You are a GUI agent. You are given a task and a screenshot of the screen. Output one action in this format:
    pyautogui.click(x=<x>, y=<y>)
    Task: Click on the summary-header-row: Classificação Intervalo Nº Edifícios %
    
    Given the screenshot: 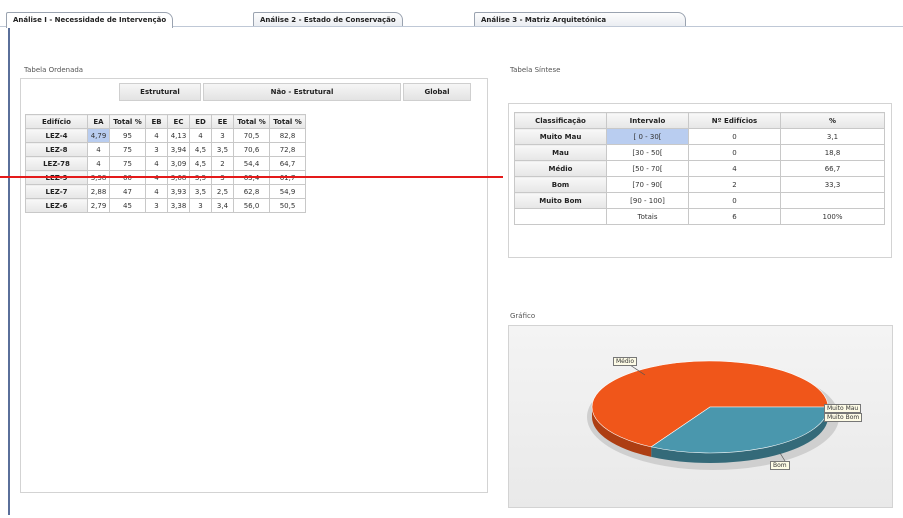 What is the action you would take?
    pyautogui.click(x=699, y=120)
    